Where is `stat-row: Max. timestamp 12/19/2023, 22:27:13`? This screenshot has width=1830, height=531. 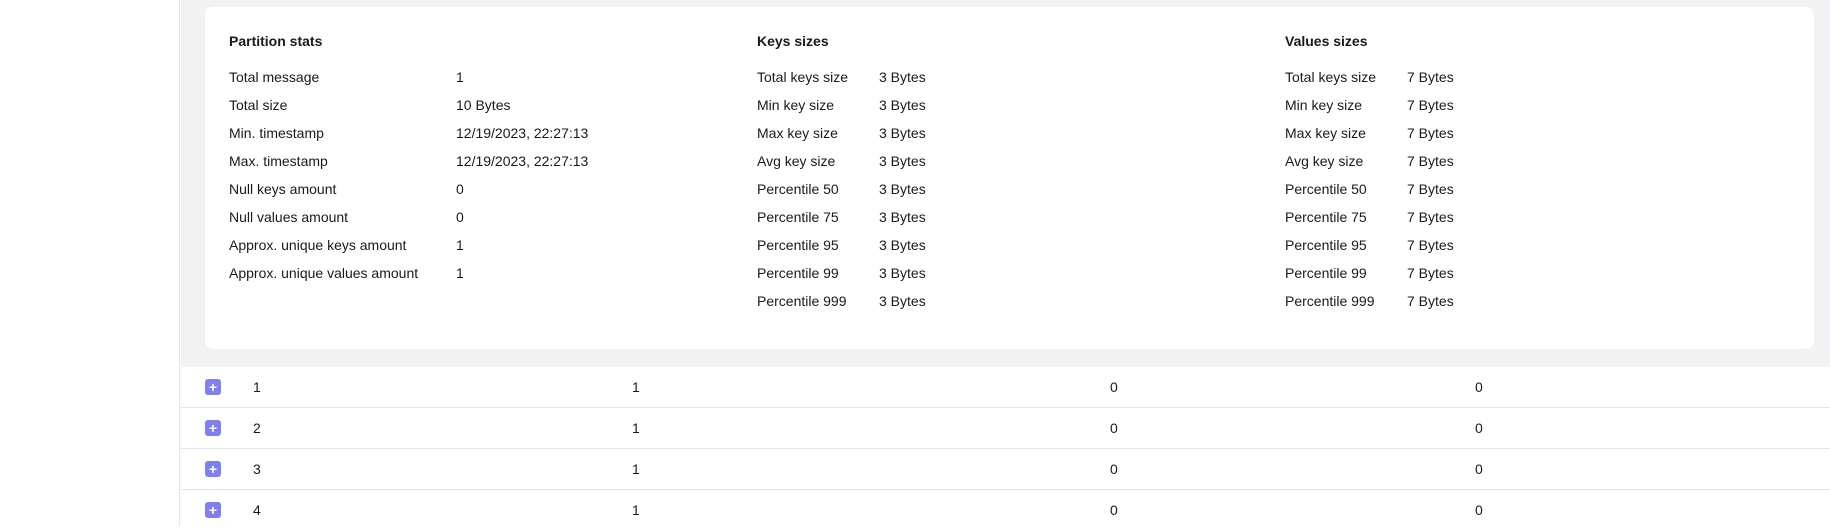 stat-row: Max. timestamp 12/19/2023, 22:27:13 is located at coordinates (408, 165).